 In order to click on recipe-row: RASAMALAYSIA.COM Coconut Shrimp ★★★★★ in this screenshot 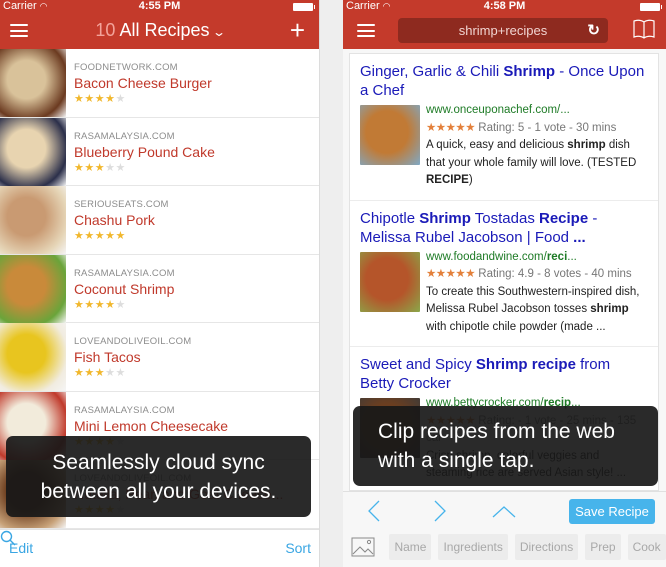, I will do `click(159, 288)`.